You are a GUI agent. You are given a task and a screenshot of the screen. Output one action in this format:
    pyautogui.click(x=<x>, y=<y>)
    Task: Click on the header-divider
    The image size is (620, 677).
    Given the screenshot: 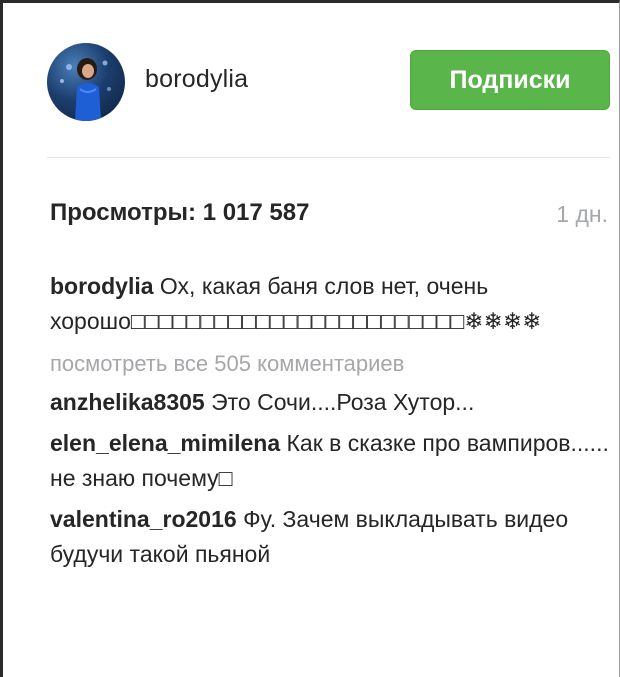 What is the action you would take?
    pyautogui.click(x=328, y=157)
    